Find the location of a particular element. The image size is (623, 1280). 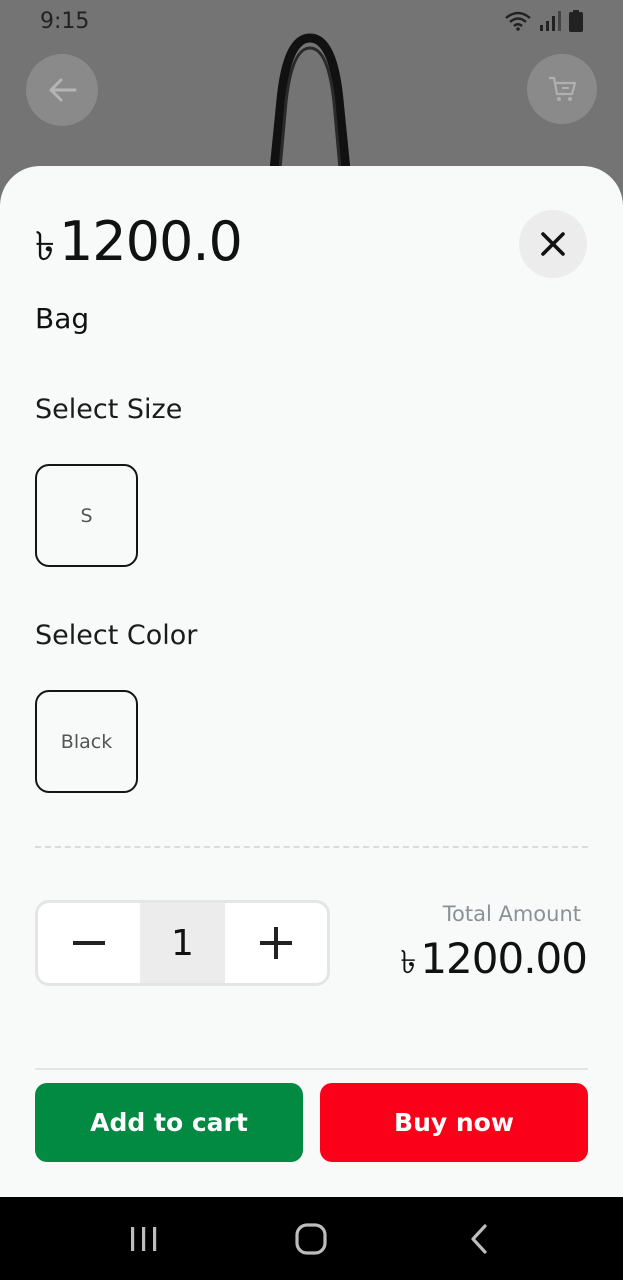

recents-icon is located at coordinates (143, 1238).